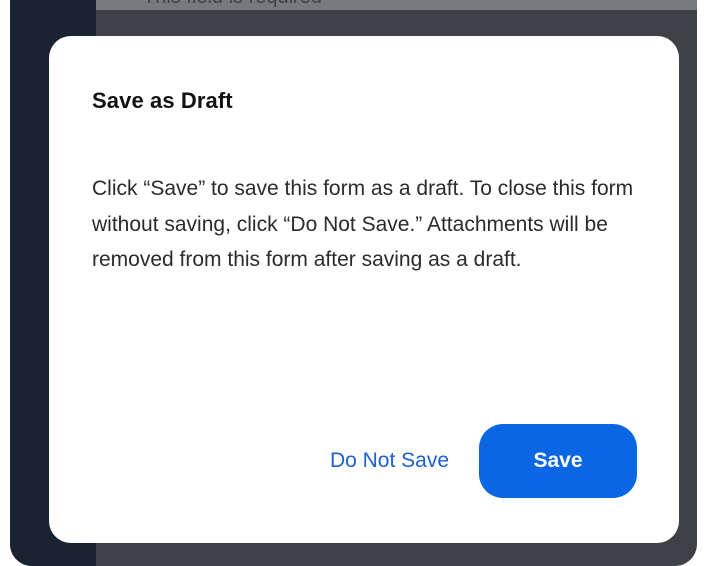 Image resolution: width=706 pixels, height=566 pixels. What do you see at coordinates (162, 100) in the screenshot?
I see `dialog-title: Save as Draft` at bounding box center [162, 100].